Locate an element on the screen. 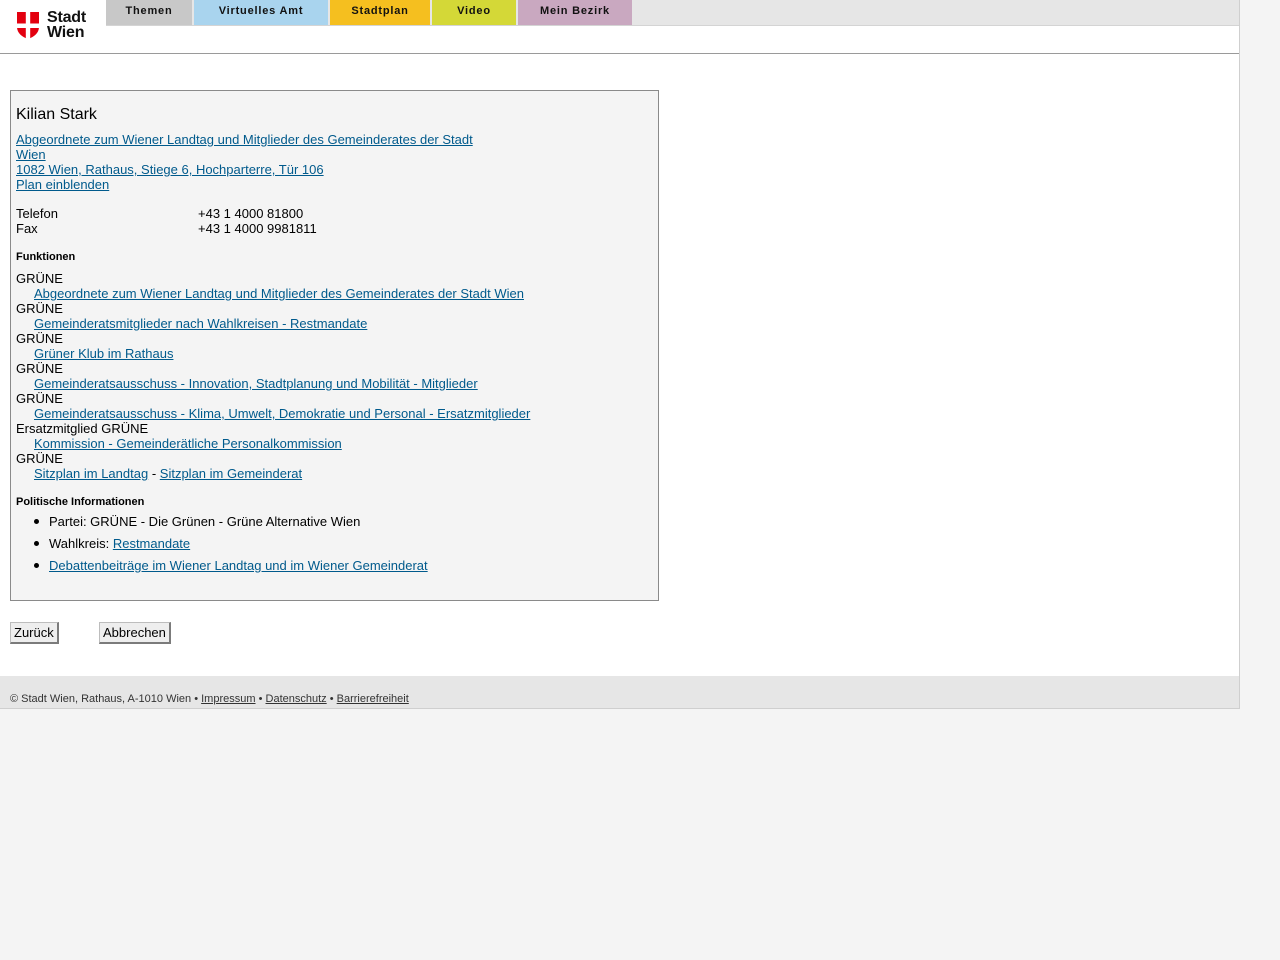 This screenshot has width=1280, height=960. fax-value: +43 1 4000 9981811 is located at coordinates (257, 228).